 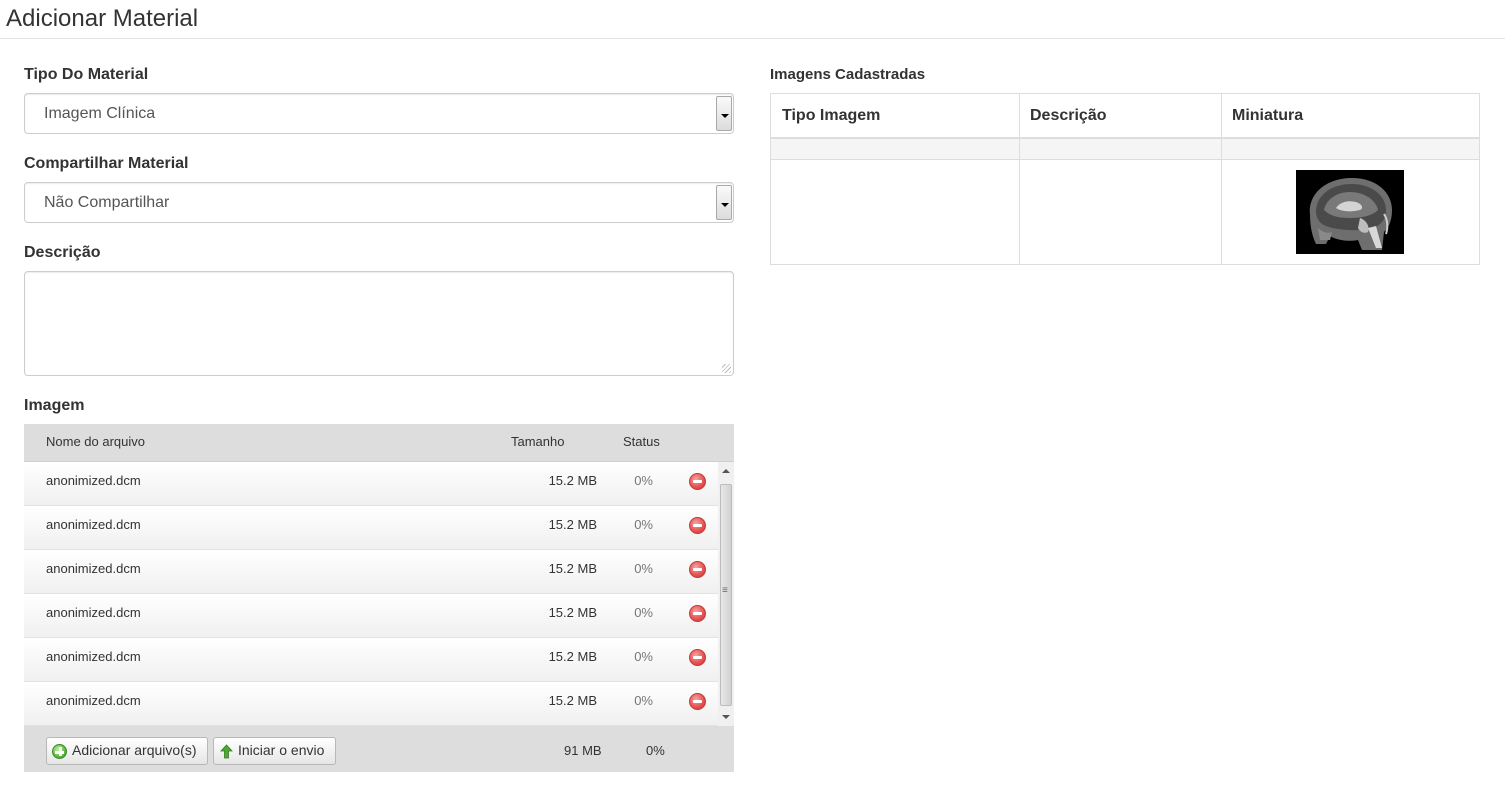 I want to click on imagens-cadastradas-title: Imagens Cadastradas, so click(x=848, y=74).